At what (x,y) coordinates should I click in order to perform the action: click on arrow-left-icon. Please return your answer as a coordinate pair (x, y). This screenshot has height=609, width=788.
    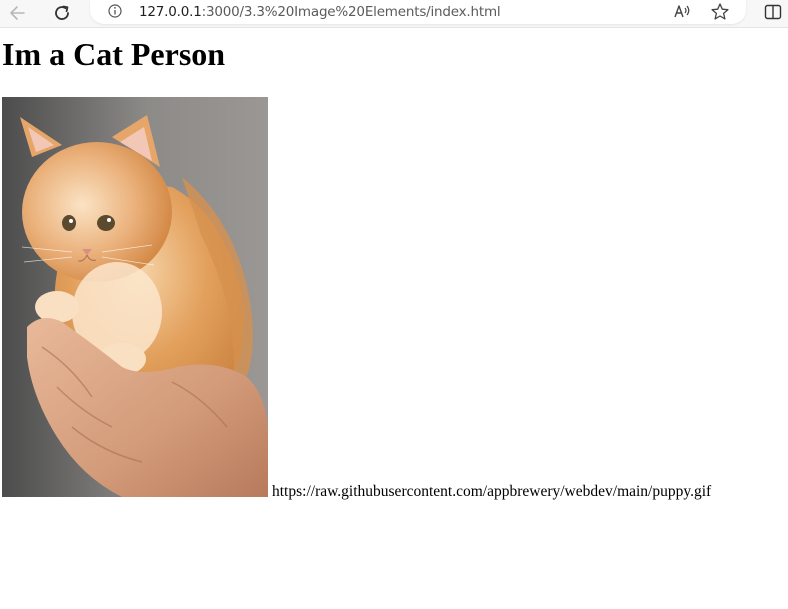
    Looking at the image, I should click on (17, 13).